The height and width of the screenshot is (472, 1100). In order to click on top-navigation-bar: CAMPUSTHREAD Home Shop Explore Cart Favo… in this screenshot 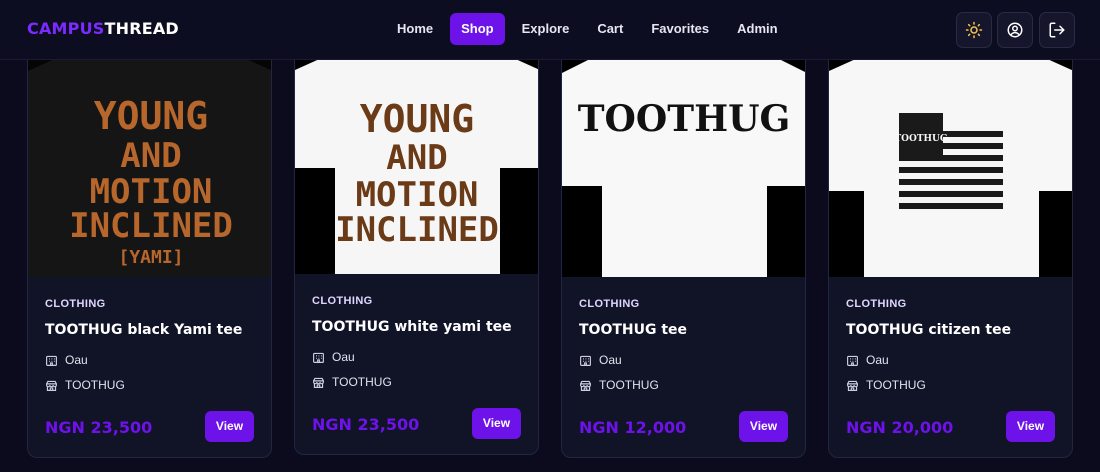, I will do `click(550, 30)`.